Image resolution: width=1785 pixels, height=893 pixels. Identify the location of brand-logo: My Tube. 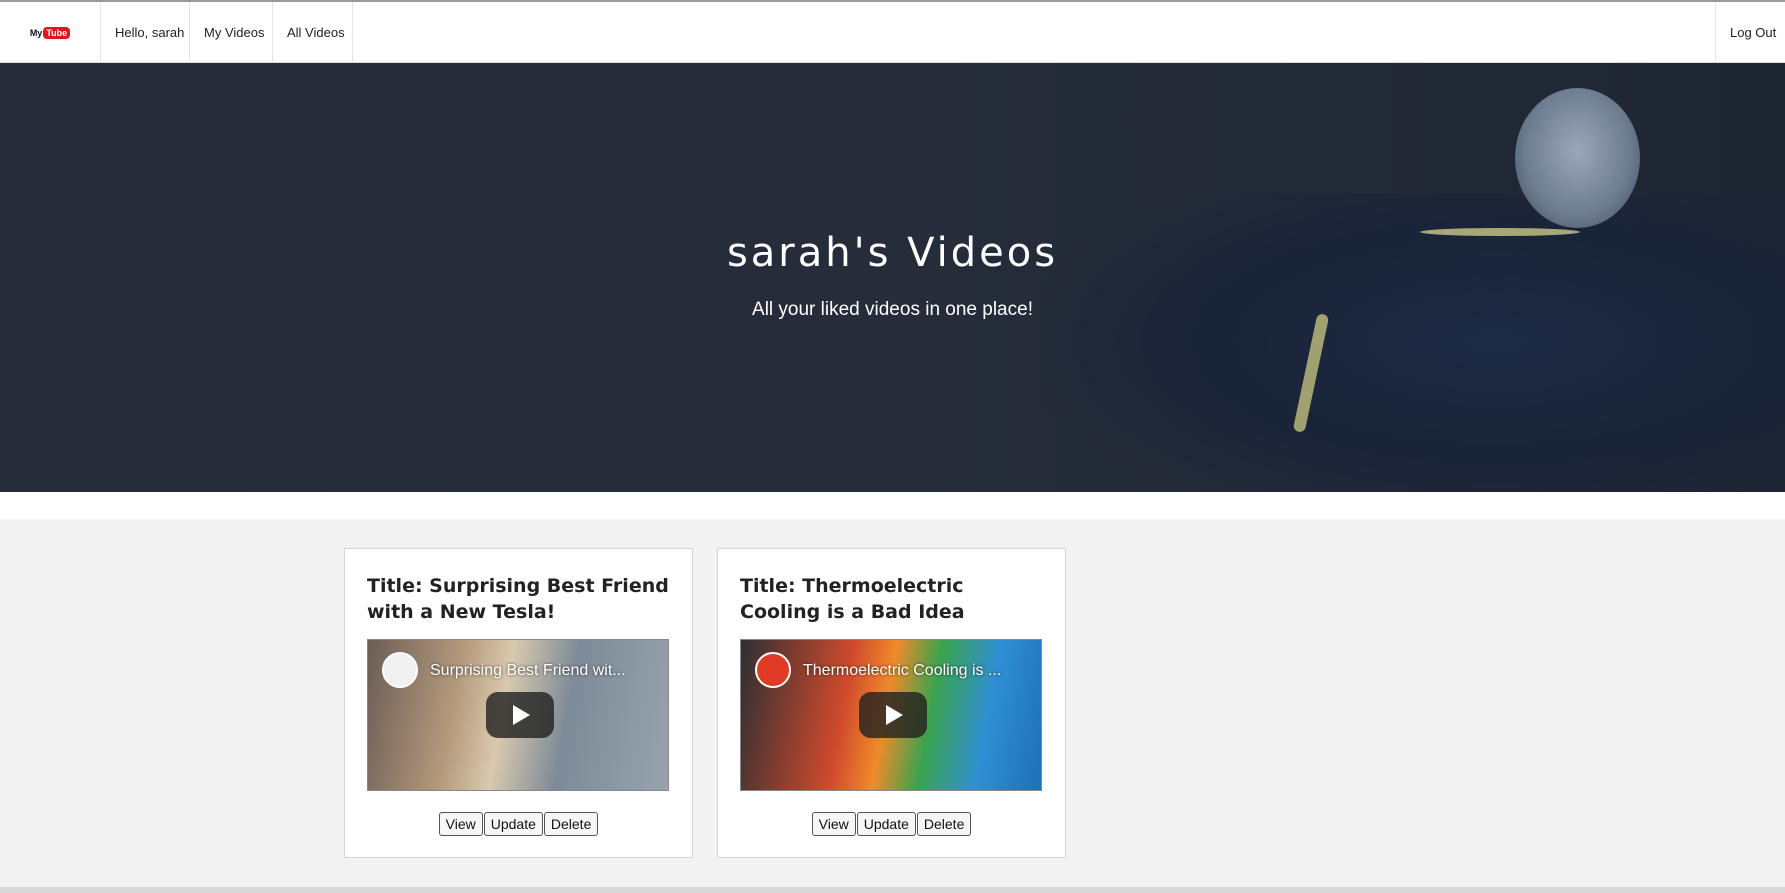
(50, 32).